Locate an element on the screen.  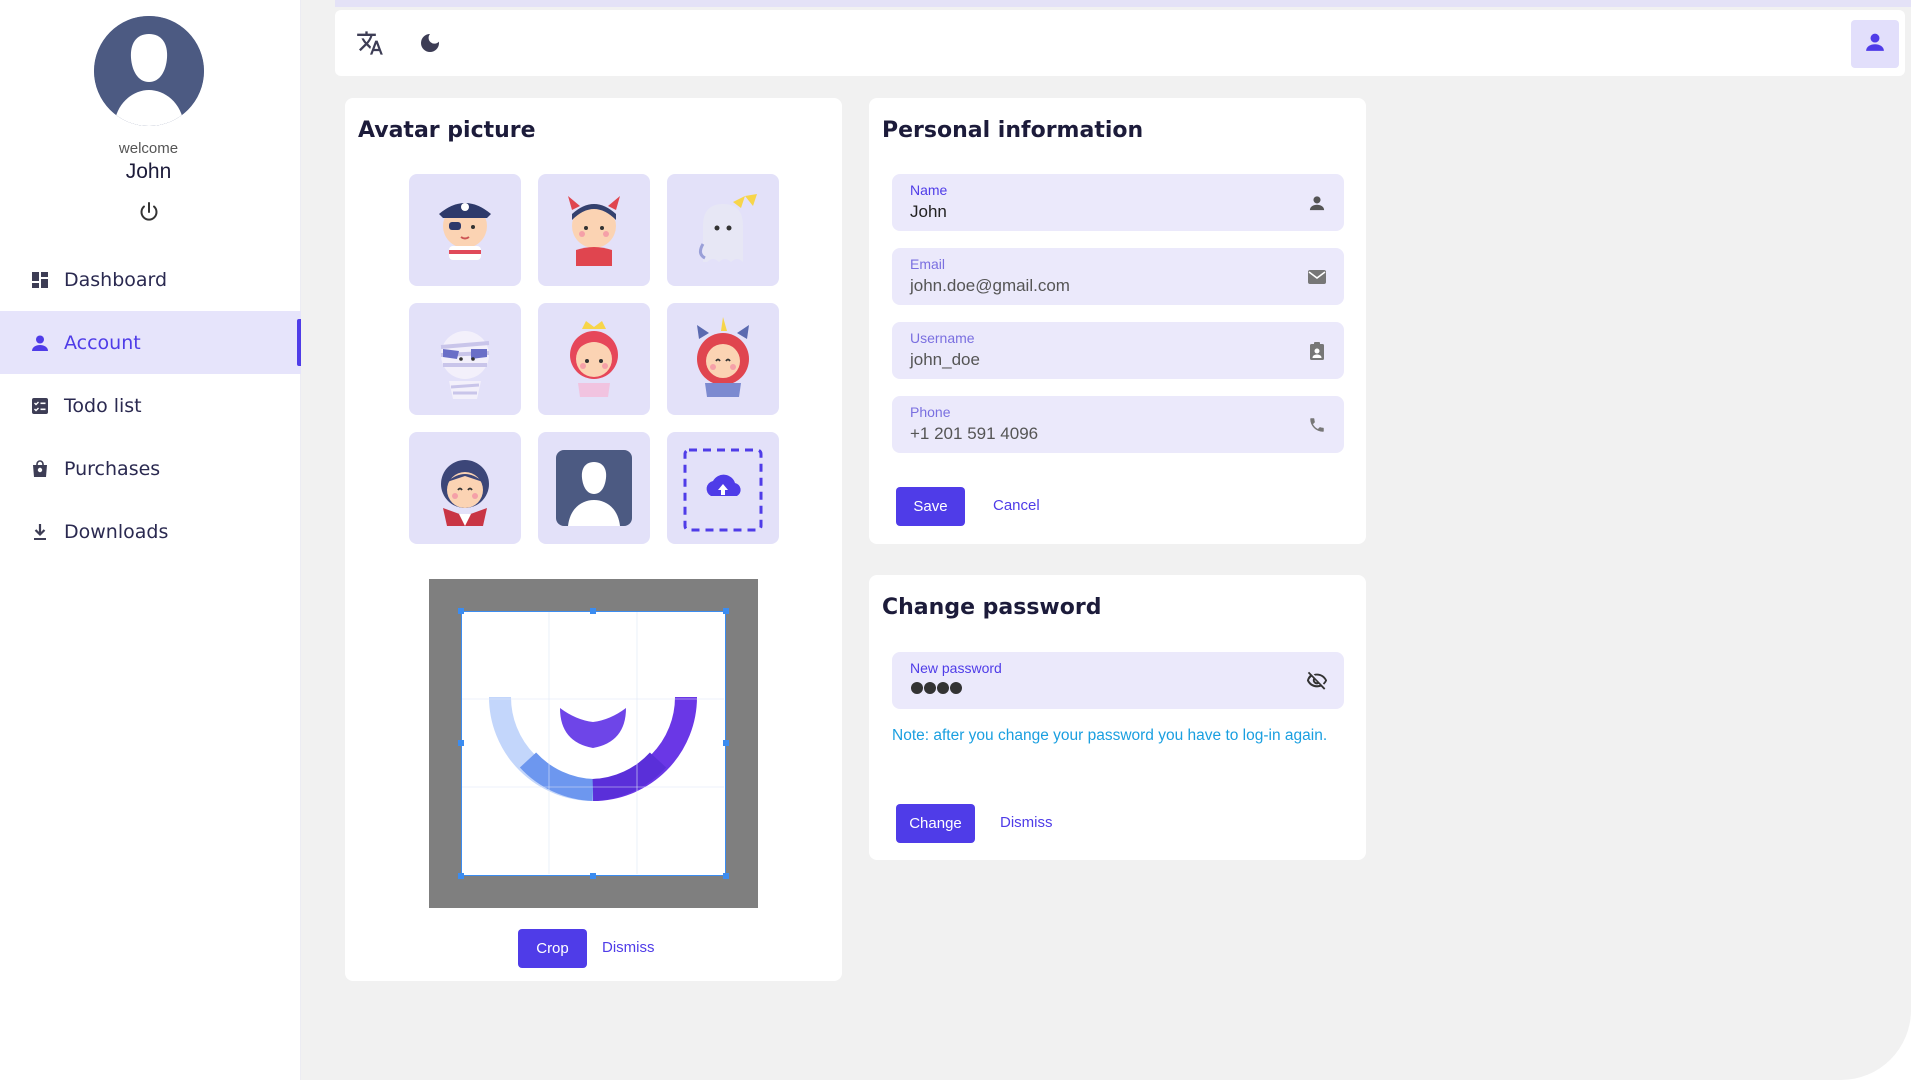
logout-button is located at coordinates (149, 214).